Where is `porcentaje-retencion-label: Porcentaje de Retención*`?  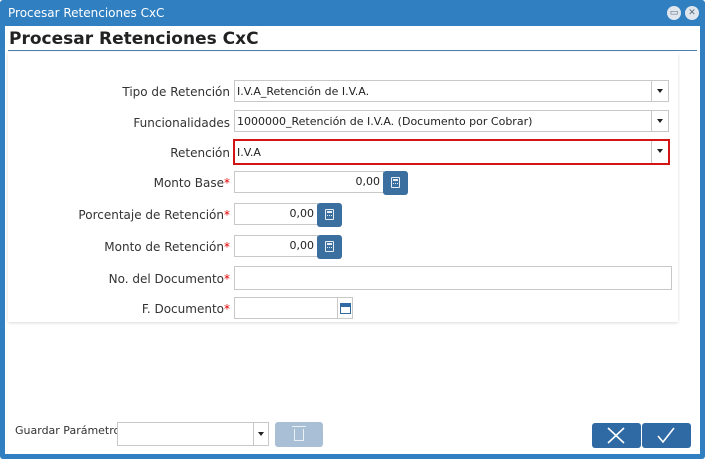 porcentaje-retencion-label: Porcentaje de Retención* is located at coordinates (154, 215).